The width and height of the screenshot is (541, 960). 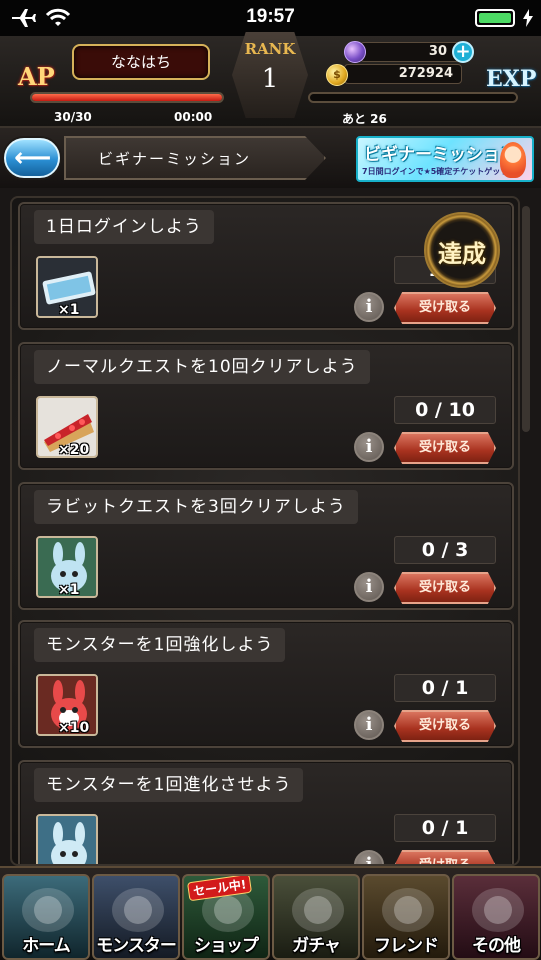 I want to click on nav-castle: ホーム, so click(x=46, y=917).